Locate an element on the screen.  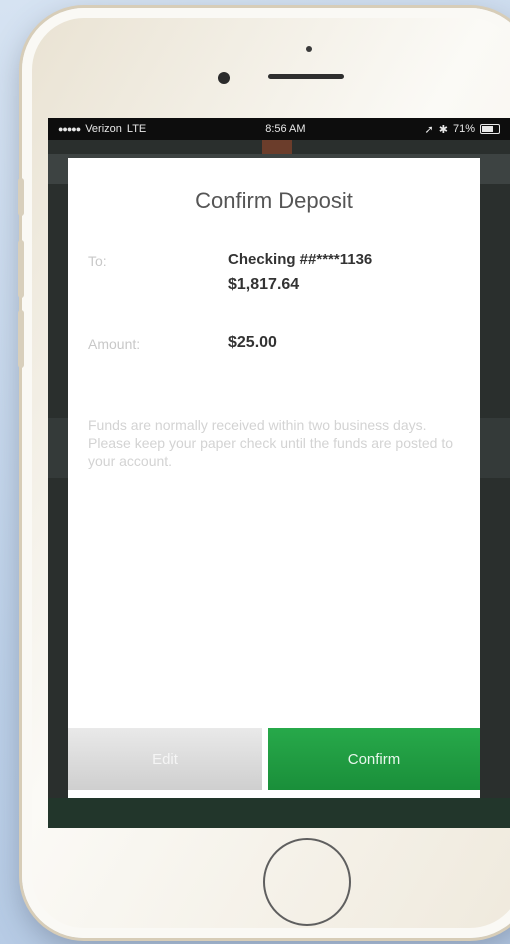
amount-value: $25.00 is located at coordinates (252, 342).